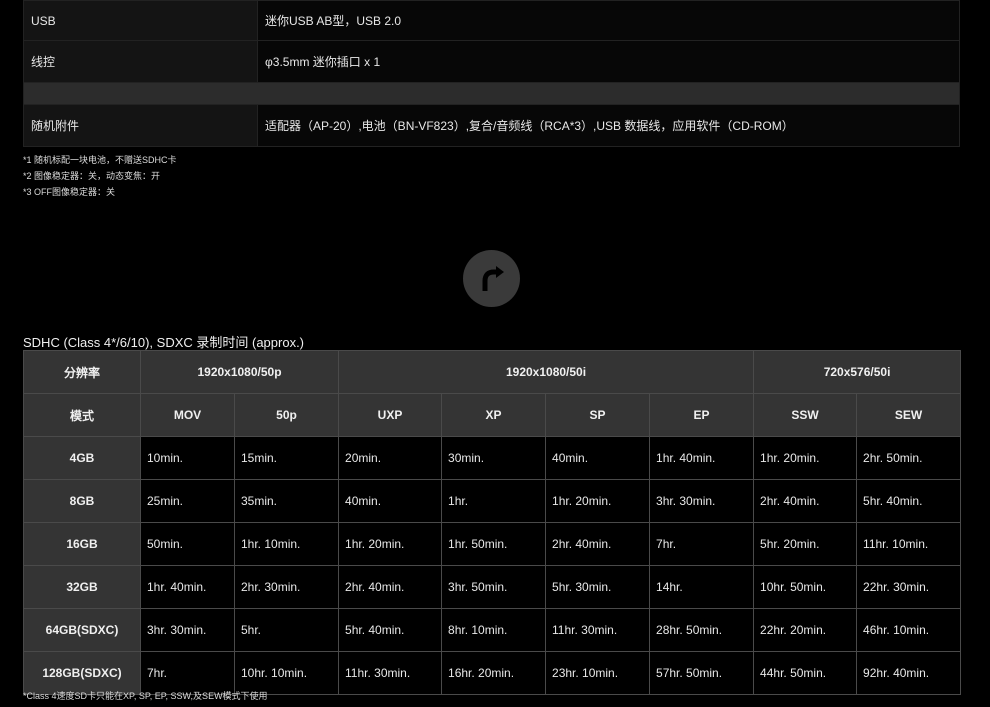  I want to click on resolution-group: 1920x1080/50p, so click(239, 372).